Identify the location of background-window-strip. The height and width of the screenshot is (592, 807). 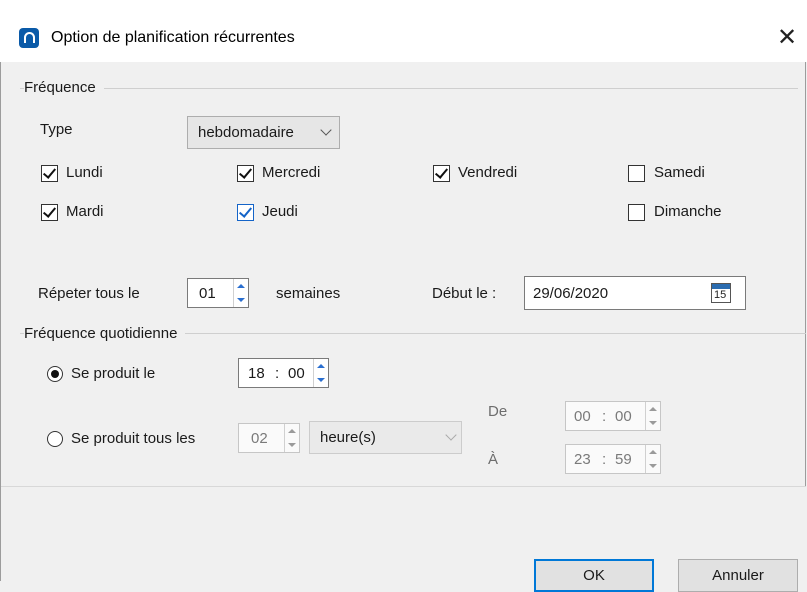
(403, 7).